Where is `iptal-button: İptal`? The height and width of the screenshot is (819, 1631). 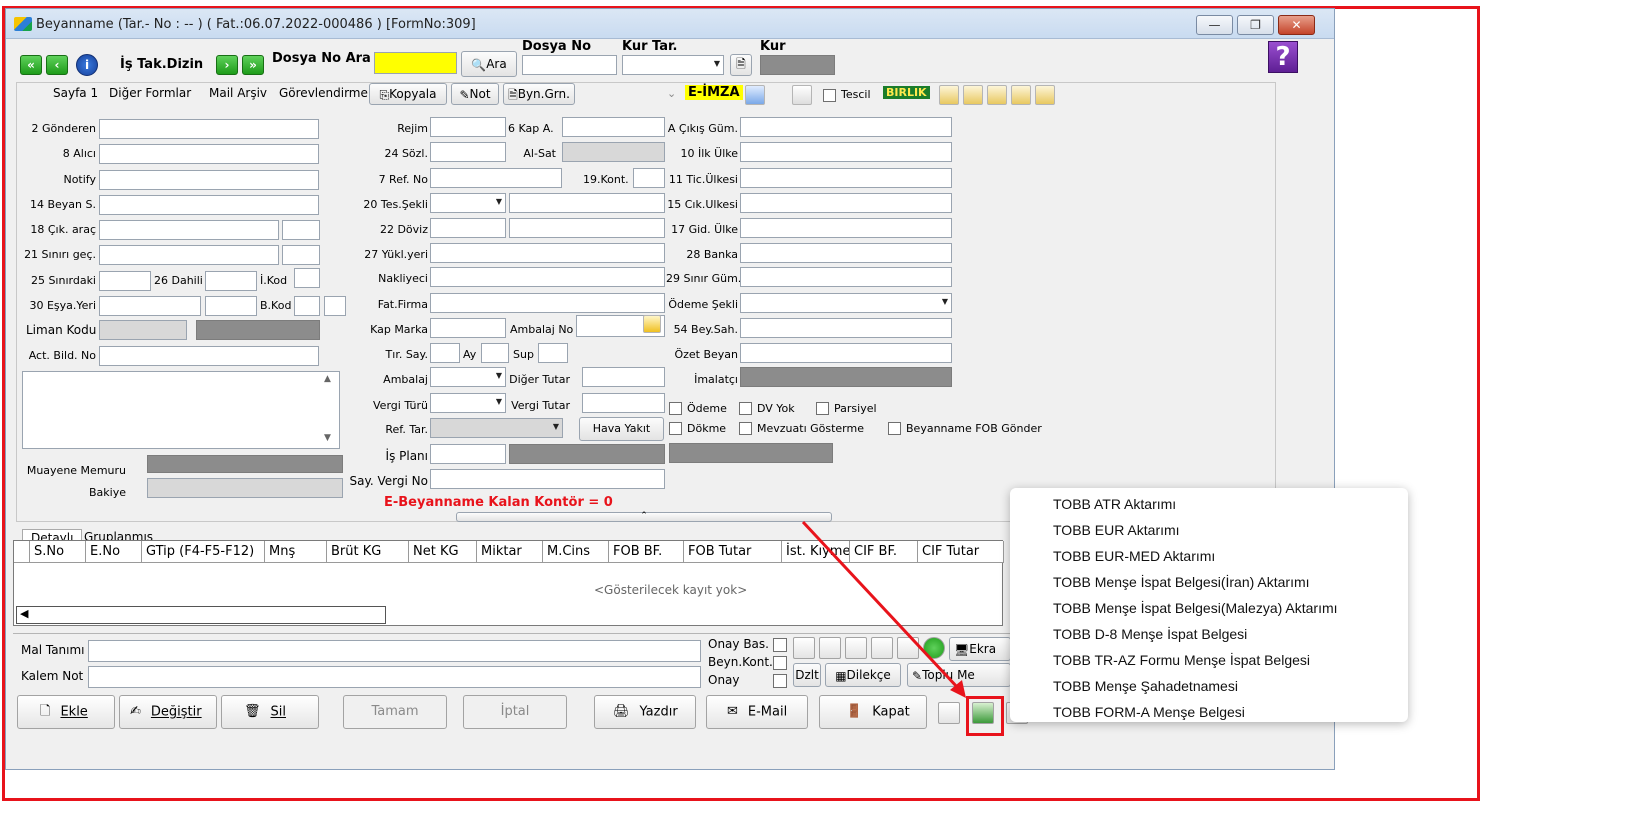 iptal-button: İptal is located at coordinates (515, 712).